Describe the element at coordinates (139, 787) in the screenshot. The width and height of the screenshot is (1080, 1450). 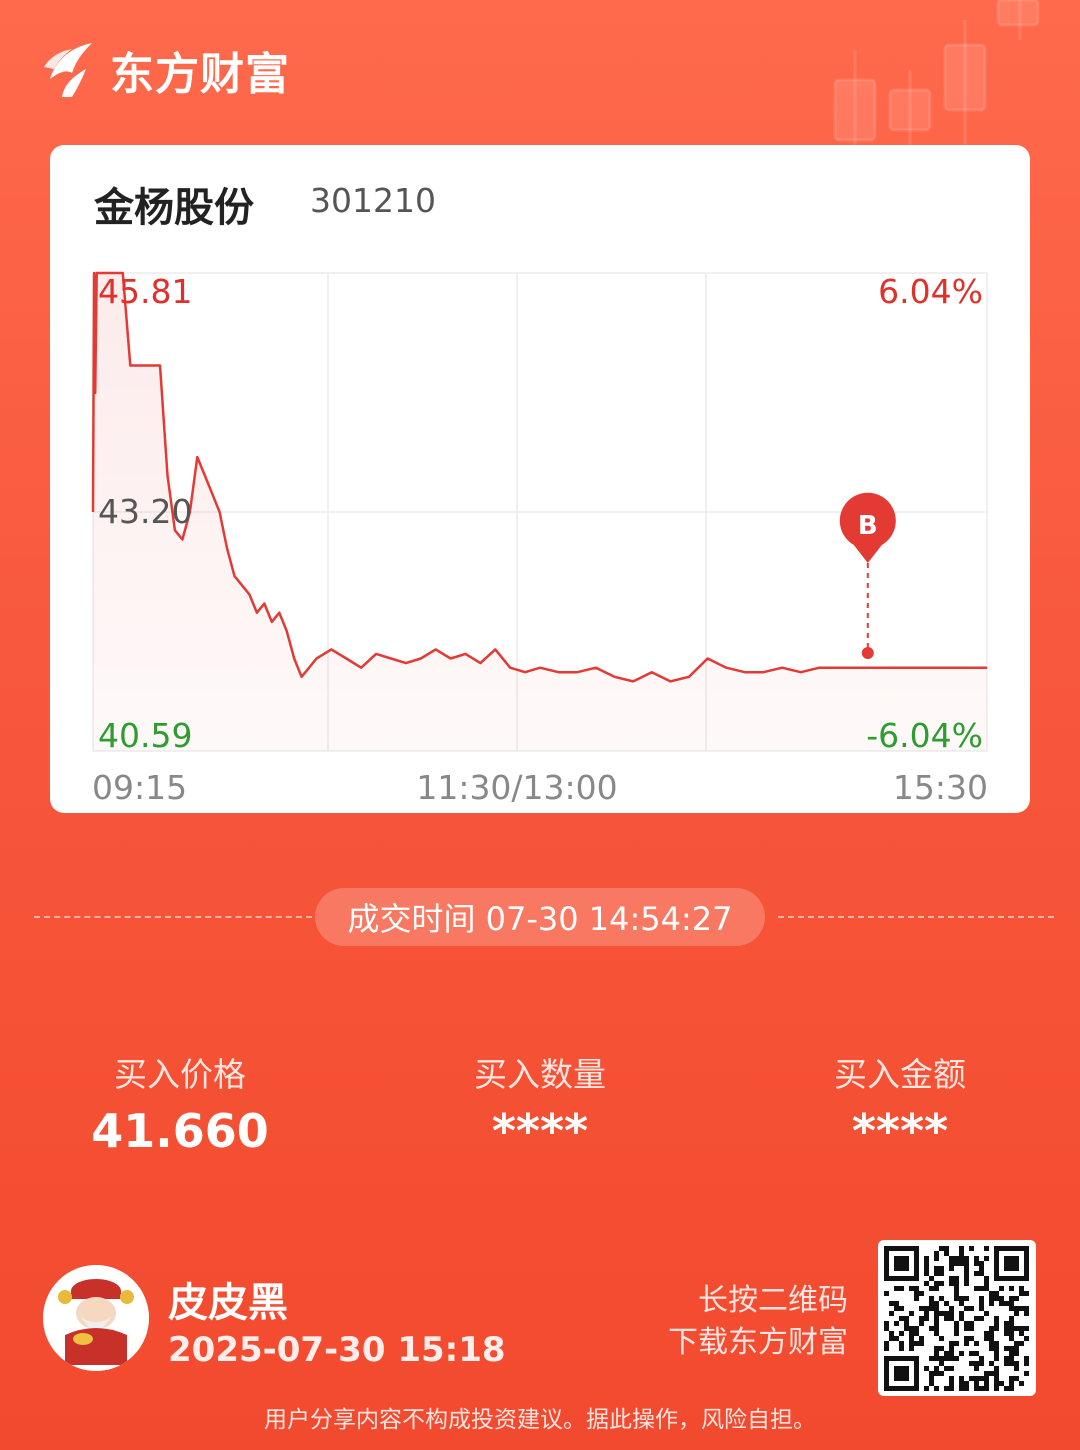
I see `x-tick-open: 09:15` at that location.